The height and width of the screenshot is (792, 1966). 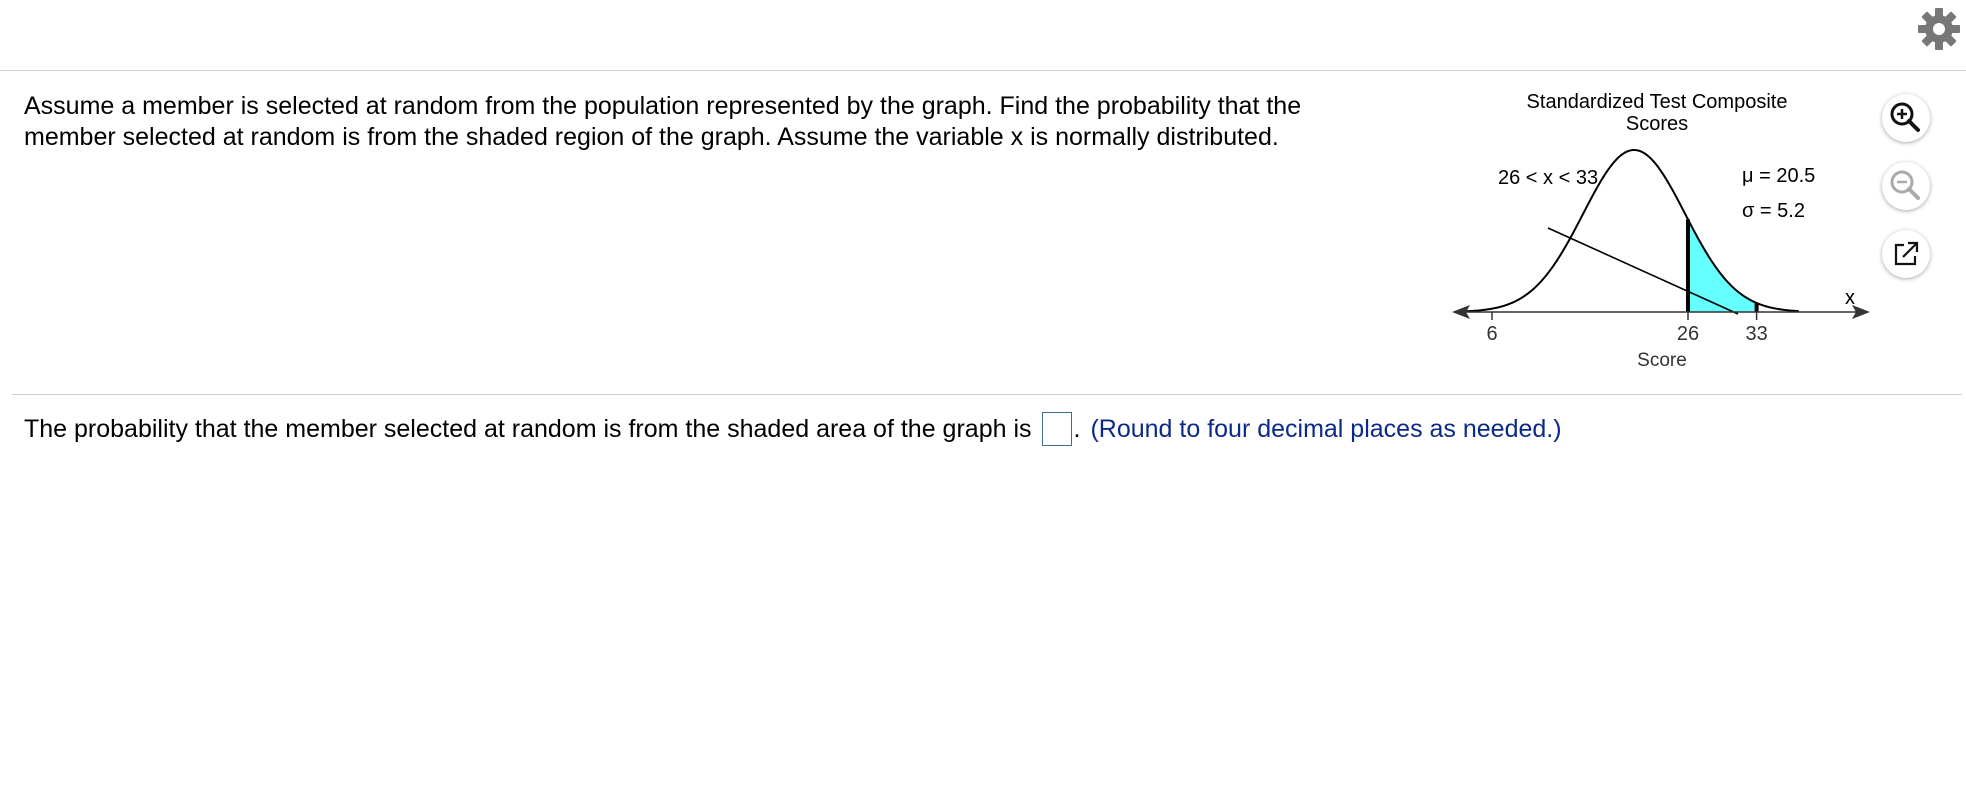 I want to click on graph-title-line2: Scores, so click(x=1657, y=124).